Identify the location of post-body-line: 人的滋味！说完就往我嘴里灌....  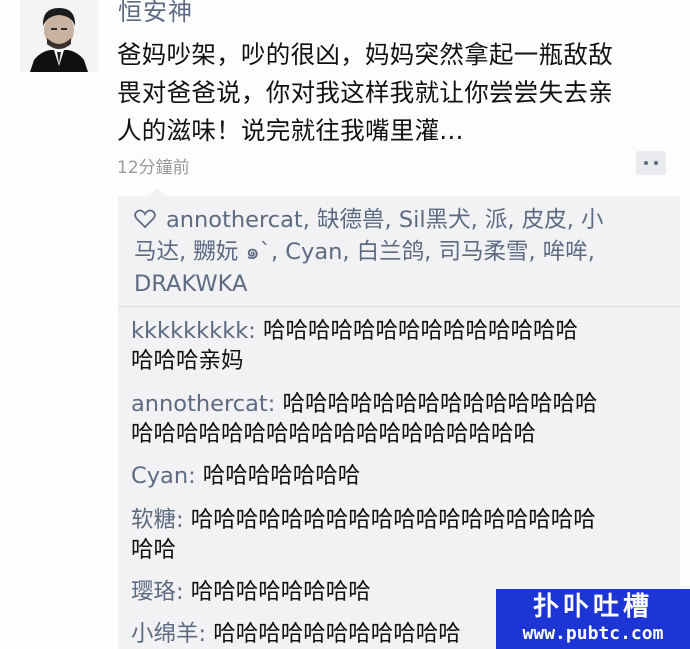
(290, 130).